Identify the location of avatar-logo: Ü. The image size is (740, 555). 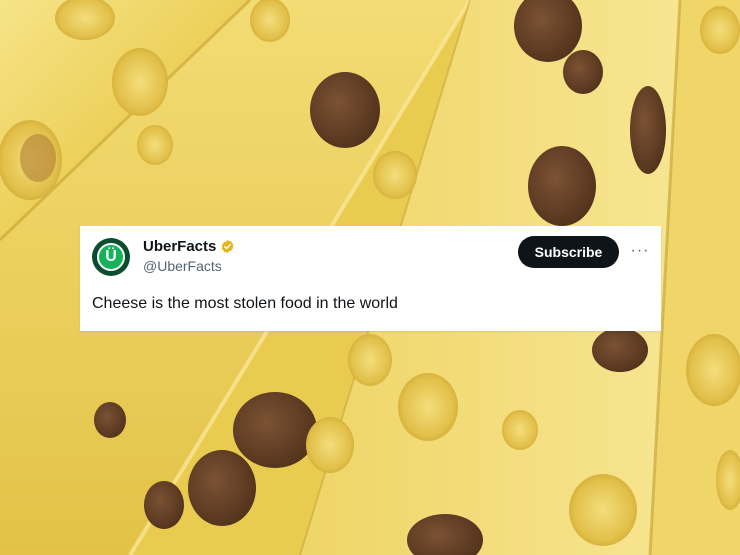
(111, 257).